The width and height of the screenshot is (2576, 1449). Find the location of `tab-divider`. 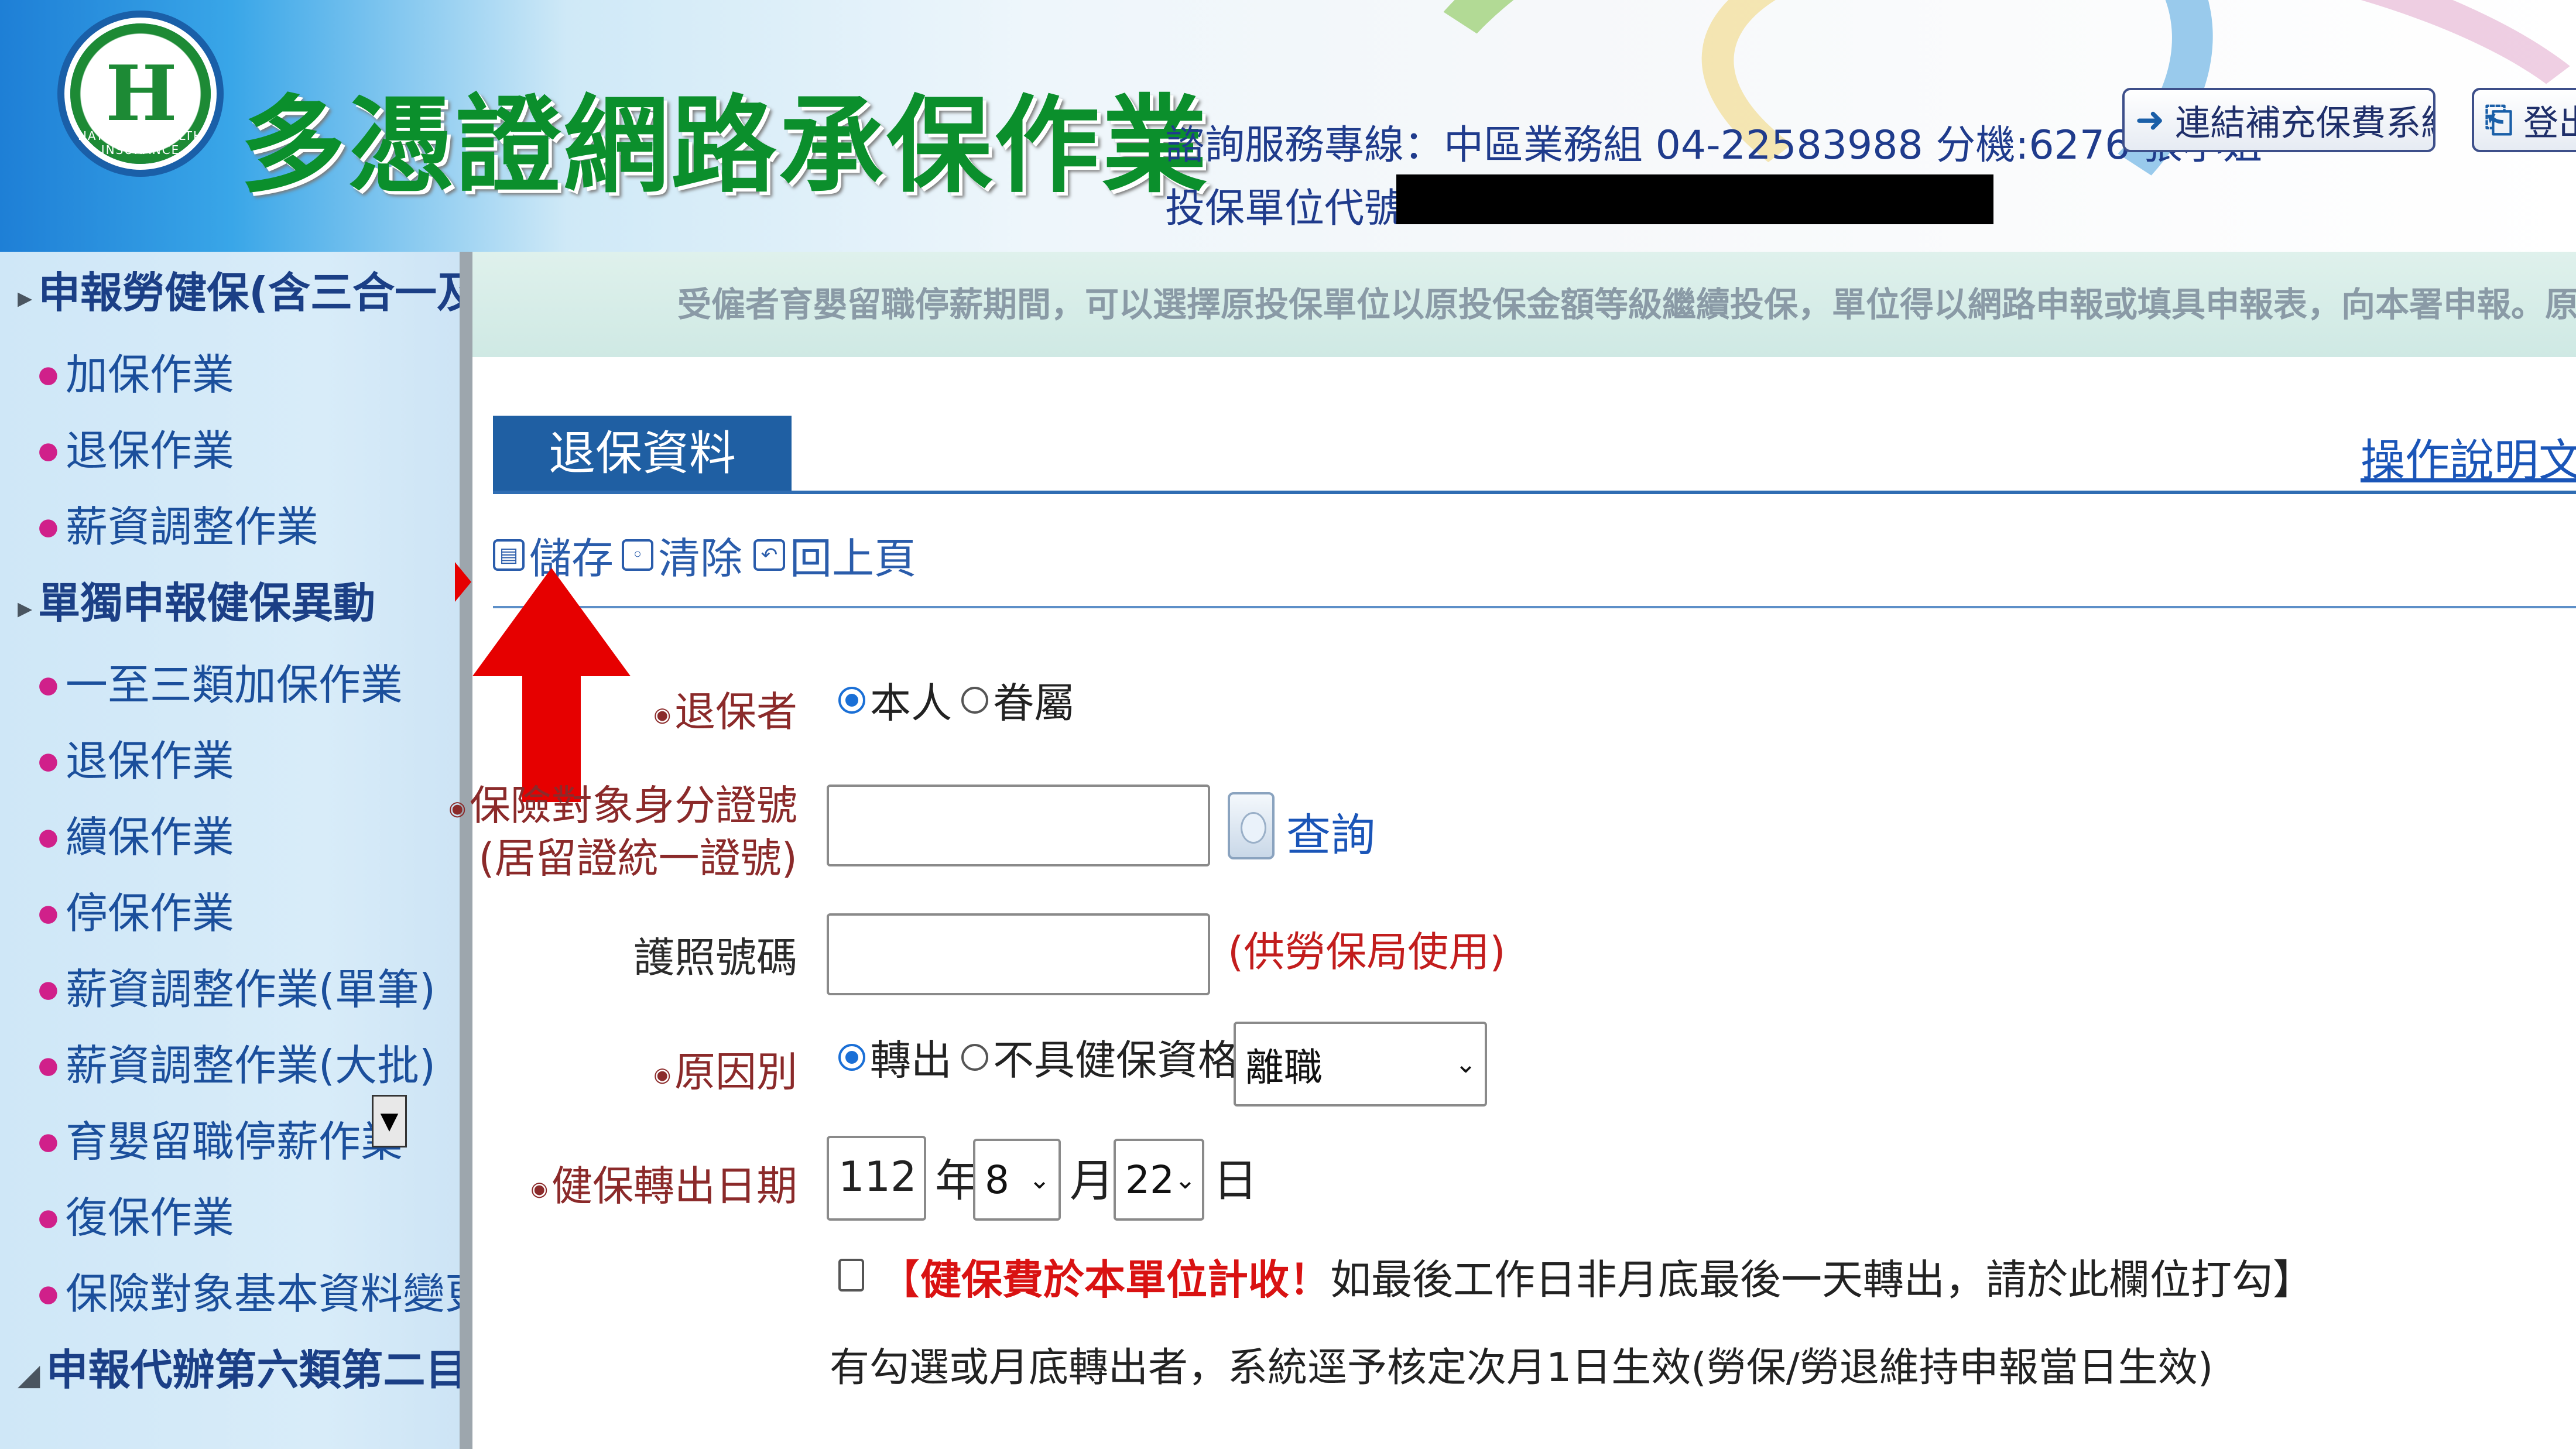

tab-divider is located at coordinates (1534, 492).